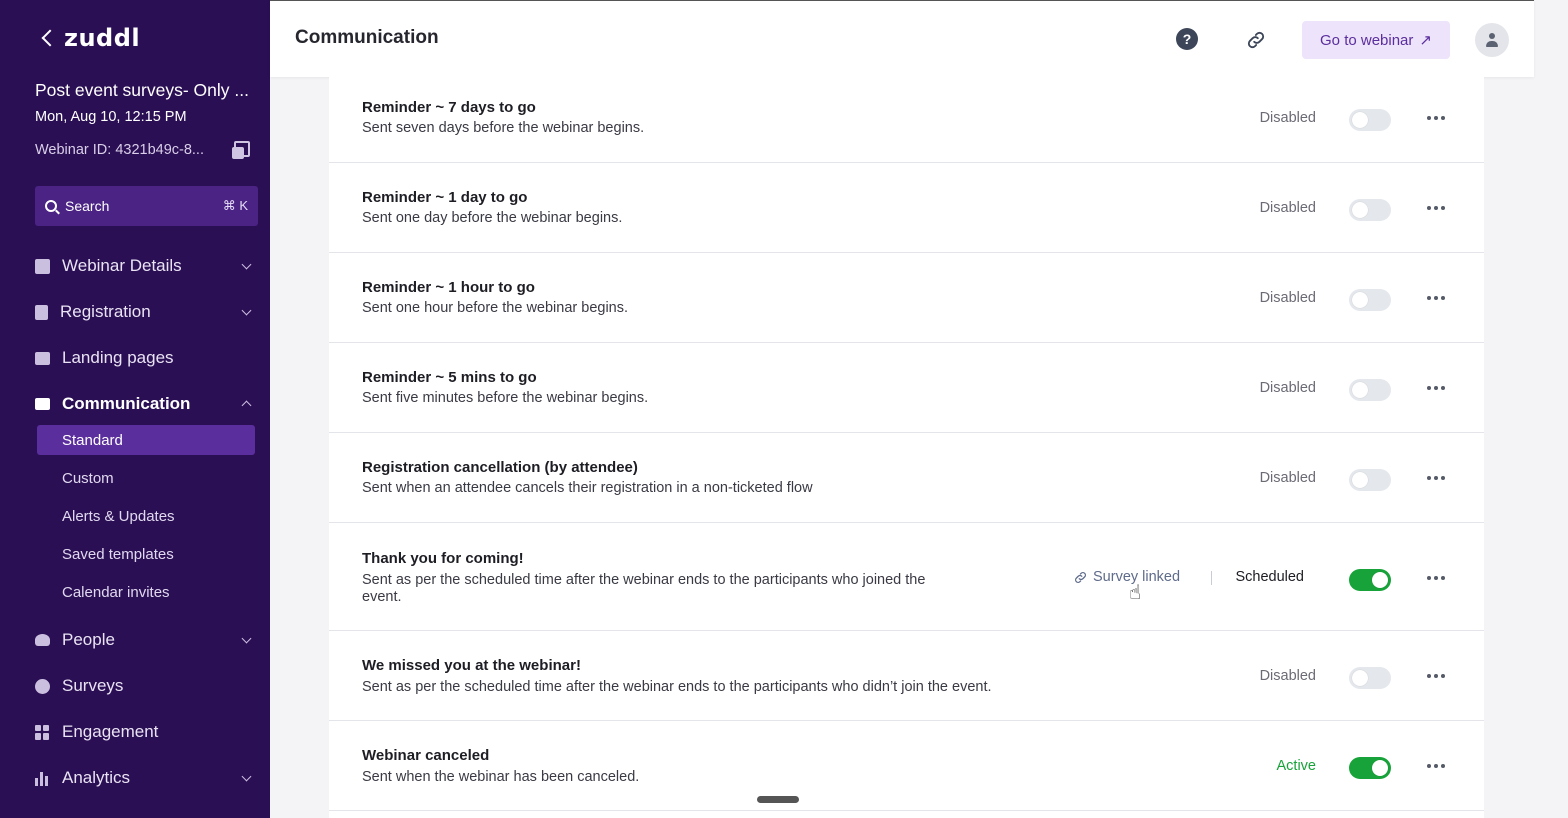 The image size is (1568, 818). What do you see at coordinates (87, 206) in the screenshot?
I see `search-label: Search` at bounding box center [87, 206].